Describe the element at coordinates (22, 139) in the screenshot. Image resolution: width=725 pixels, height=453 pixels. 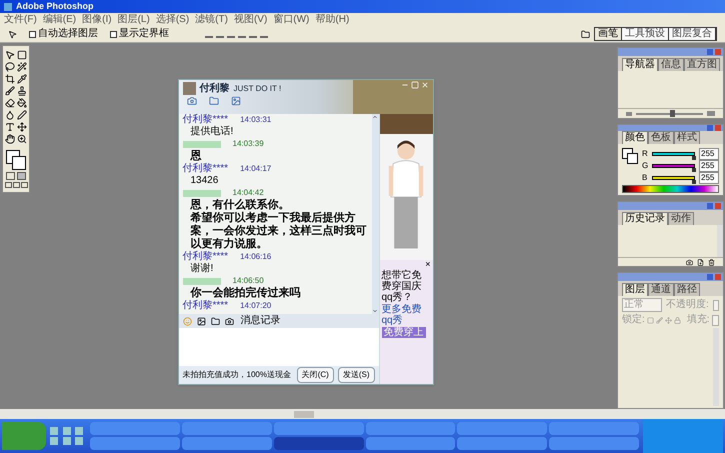
I see `zoom-icon` at that location.